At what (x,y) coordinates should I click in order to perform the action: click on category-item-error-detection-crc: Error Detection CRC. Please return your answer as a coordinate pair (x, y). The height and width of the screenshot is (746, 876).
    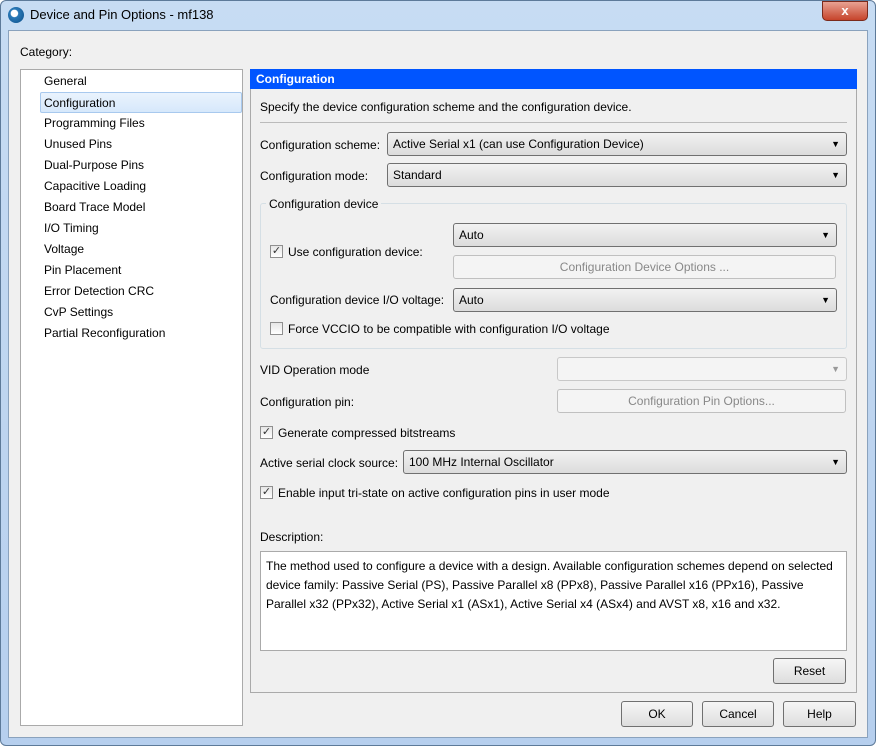
    Looking at the image, I should click on (142, 291).